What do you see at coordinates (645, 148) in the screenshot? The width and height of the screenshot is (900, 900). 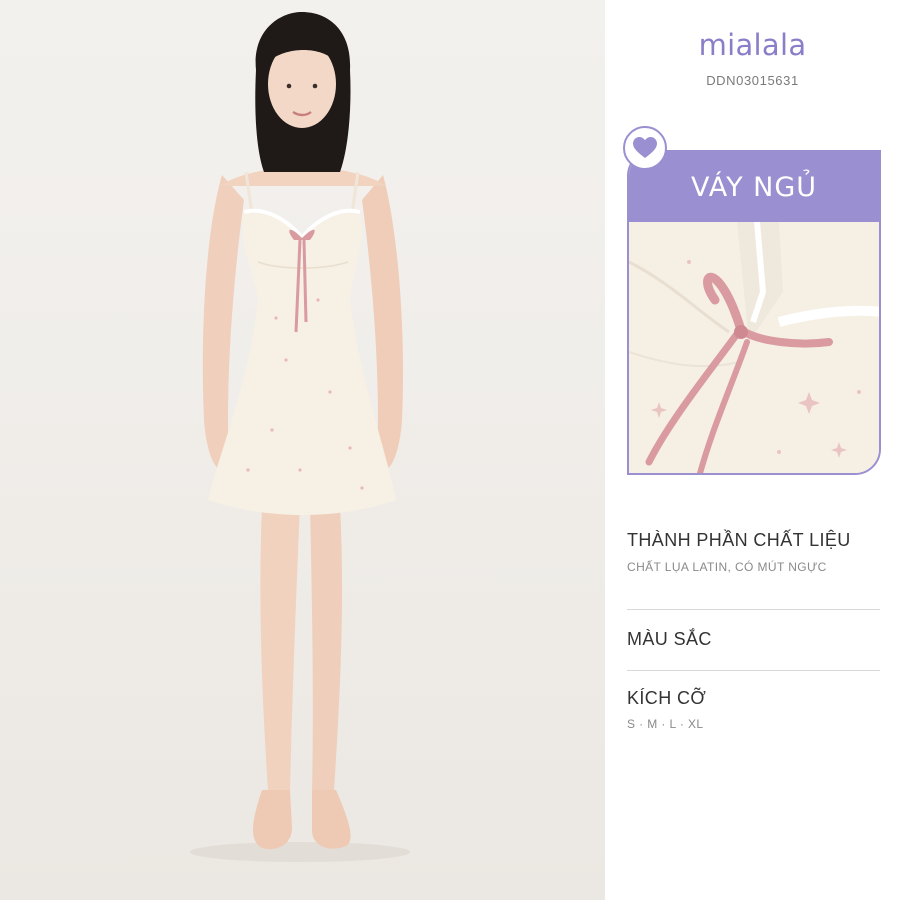 I see `heart-icon` at bounding box center [645, 148].